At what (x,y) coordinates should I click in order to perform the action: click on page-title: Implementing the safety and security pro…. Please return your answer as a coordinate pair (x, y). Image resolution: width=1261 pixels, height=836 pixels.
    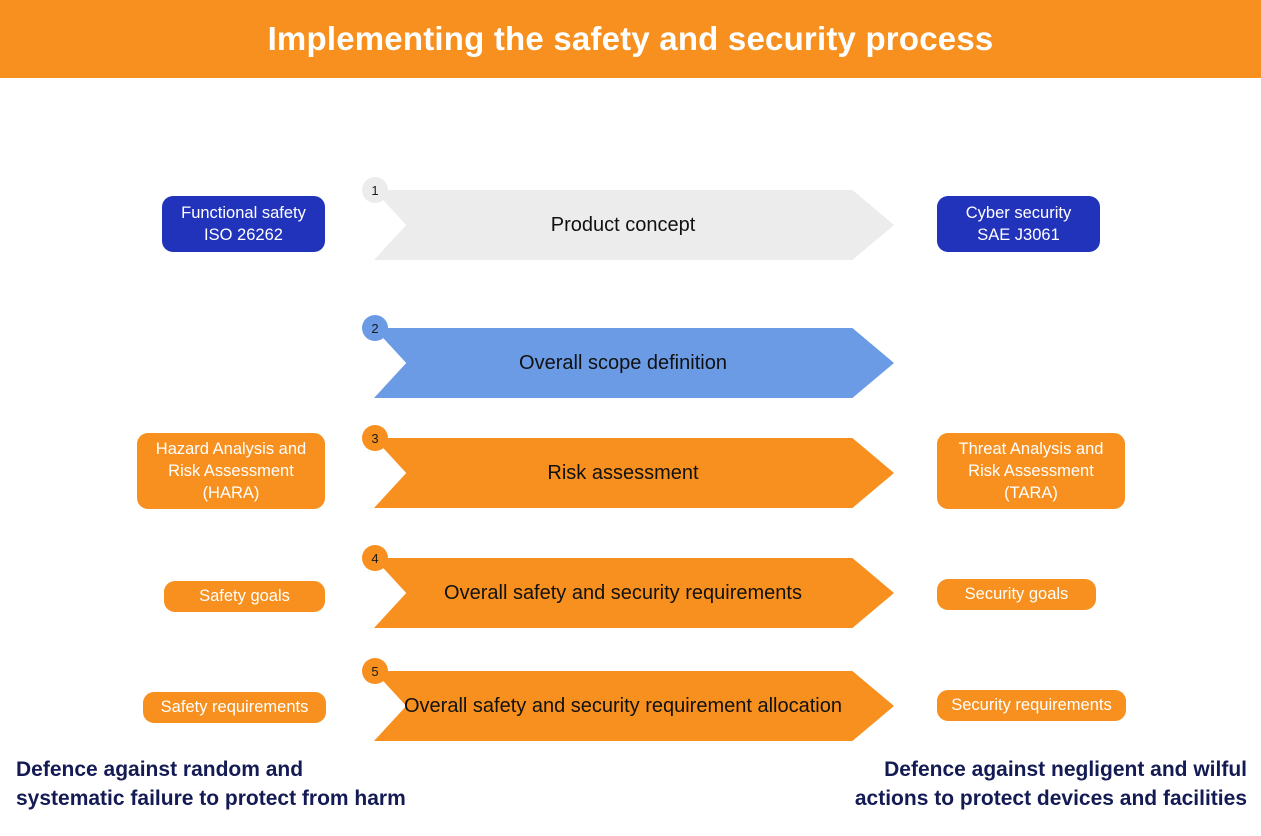
    Looking at the image, I should click on (630, 38).